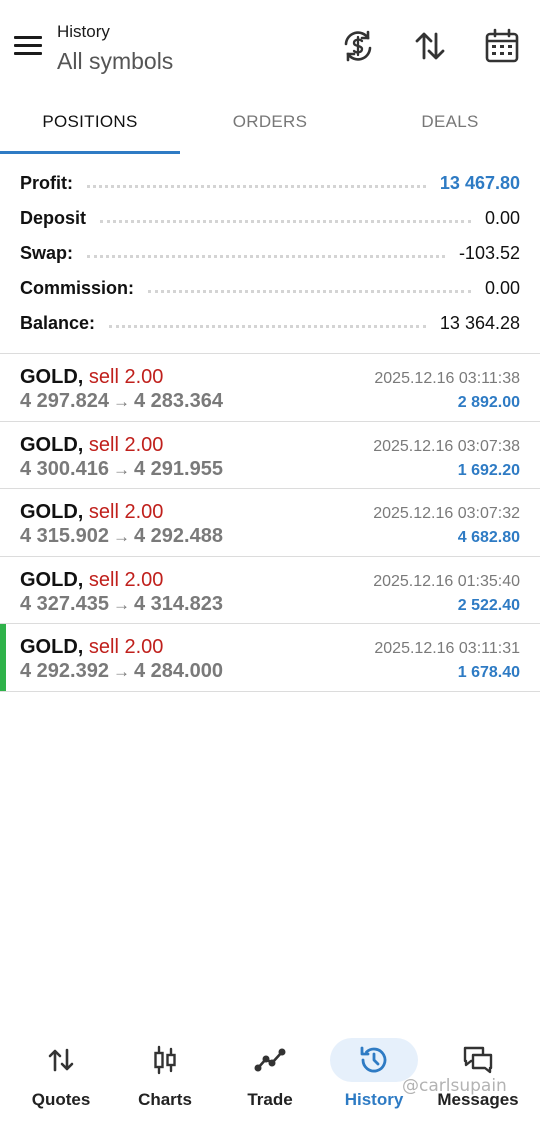  What do you see at coordinates (446, 581) in the screenshot?
I see `deal-time: 2025.12.16 01:35:40` at bounding box center [446, 581].